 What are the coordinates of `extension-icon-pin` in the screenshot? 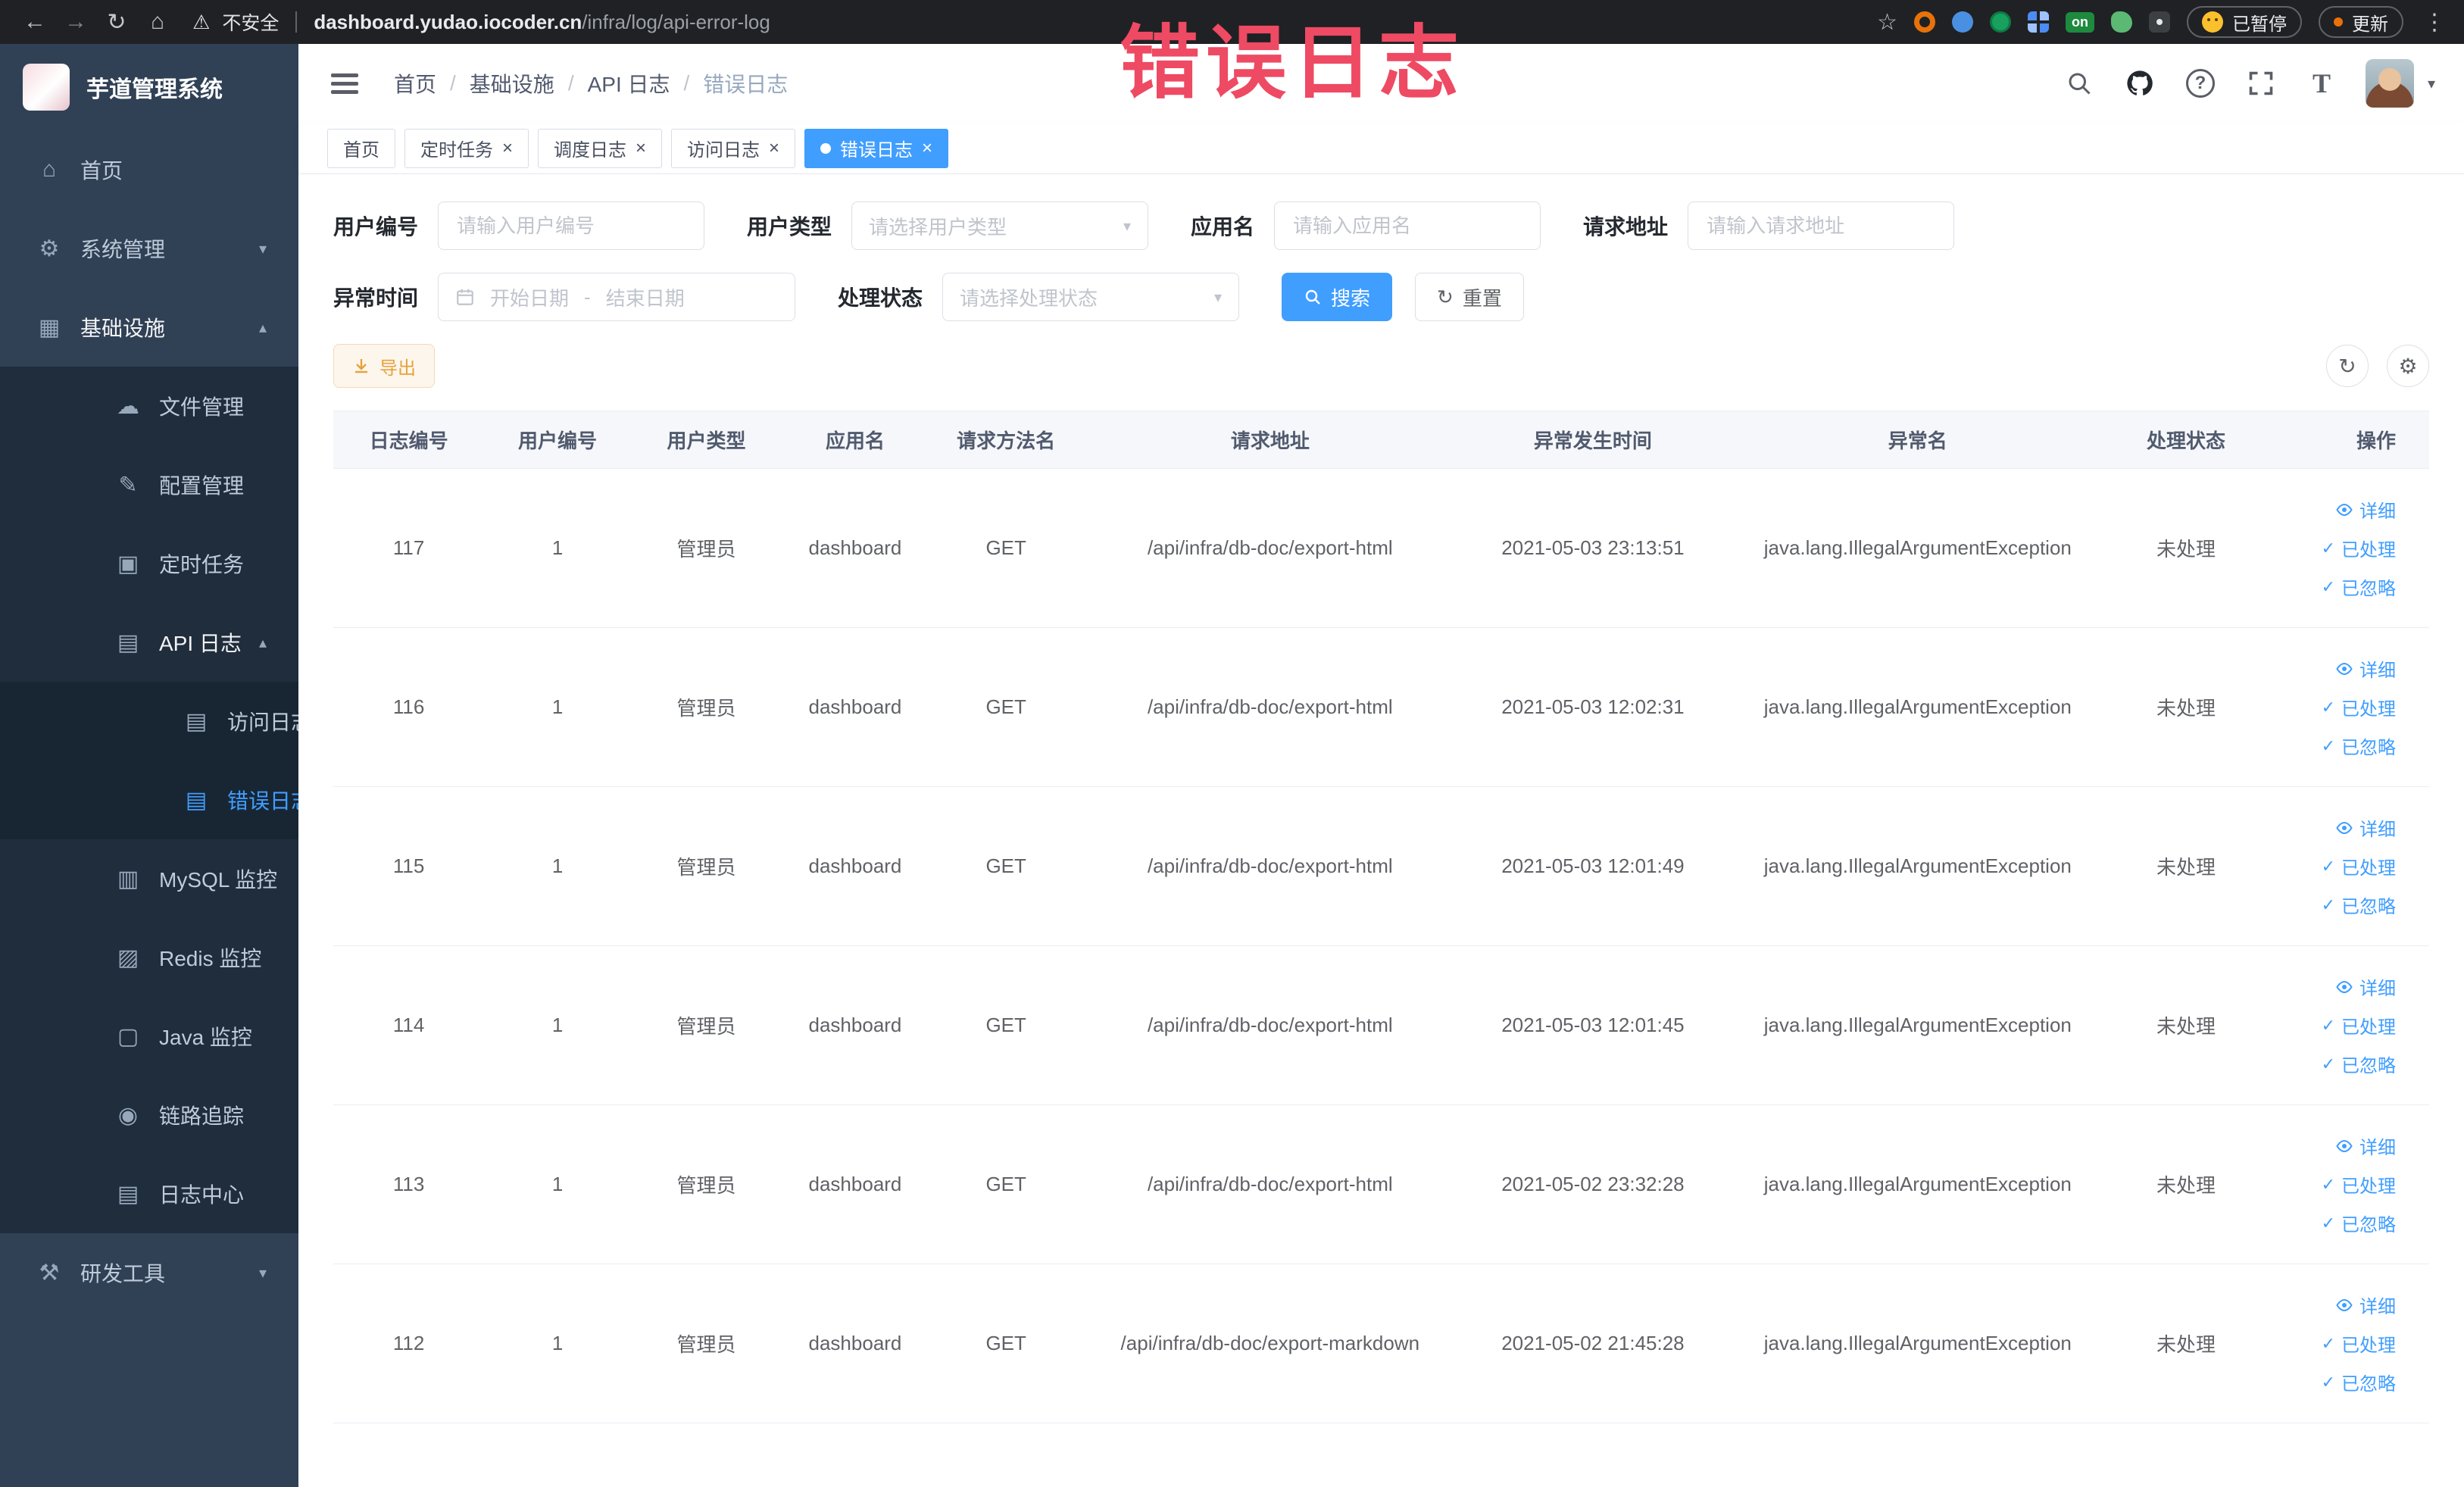 It's located at (2159, 22).